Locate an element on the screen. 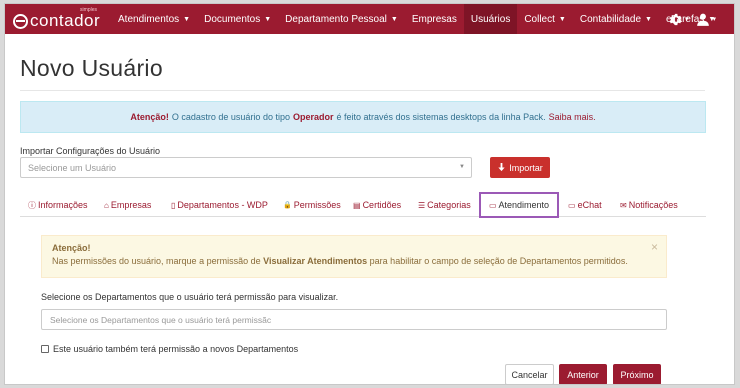 The width and height of the screenshot is (740, 388). tab-notificacoes: ✉ Notificações is located at coordinates (649, 205).